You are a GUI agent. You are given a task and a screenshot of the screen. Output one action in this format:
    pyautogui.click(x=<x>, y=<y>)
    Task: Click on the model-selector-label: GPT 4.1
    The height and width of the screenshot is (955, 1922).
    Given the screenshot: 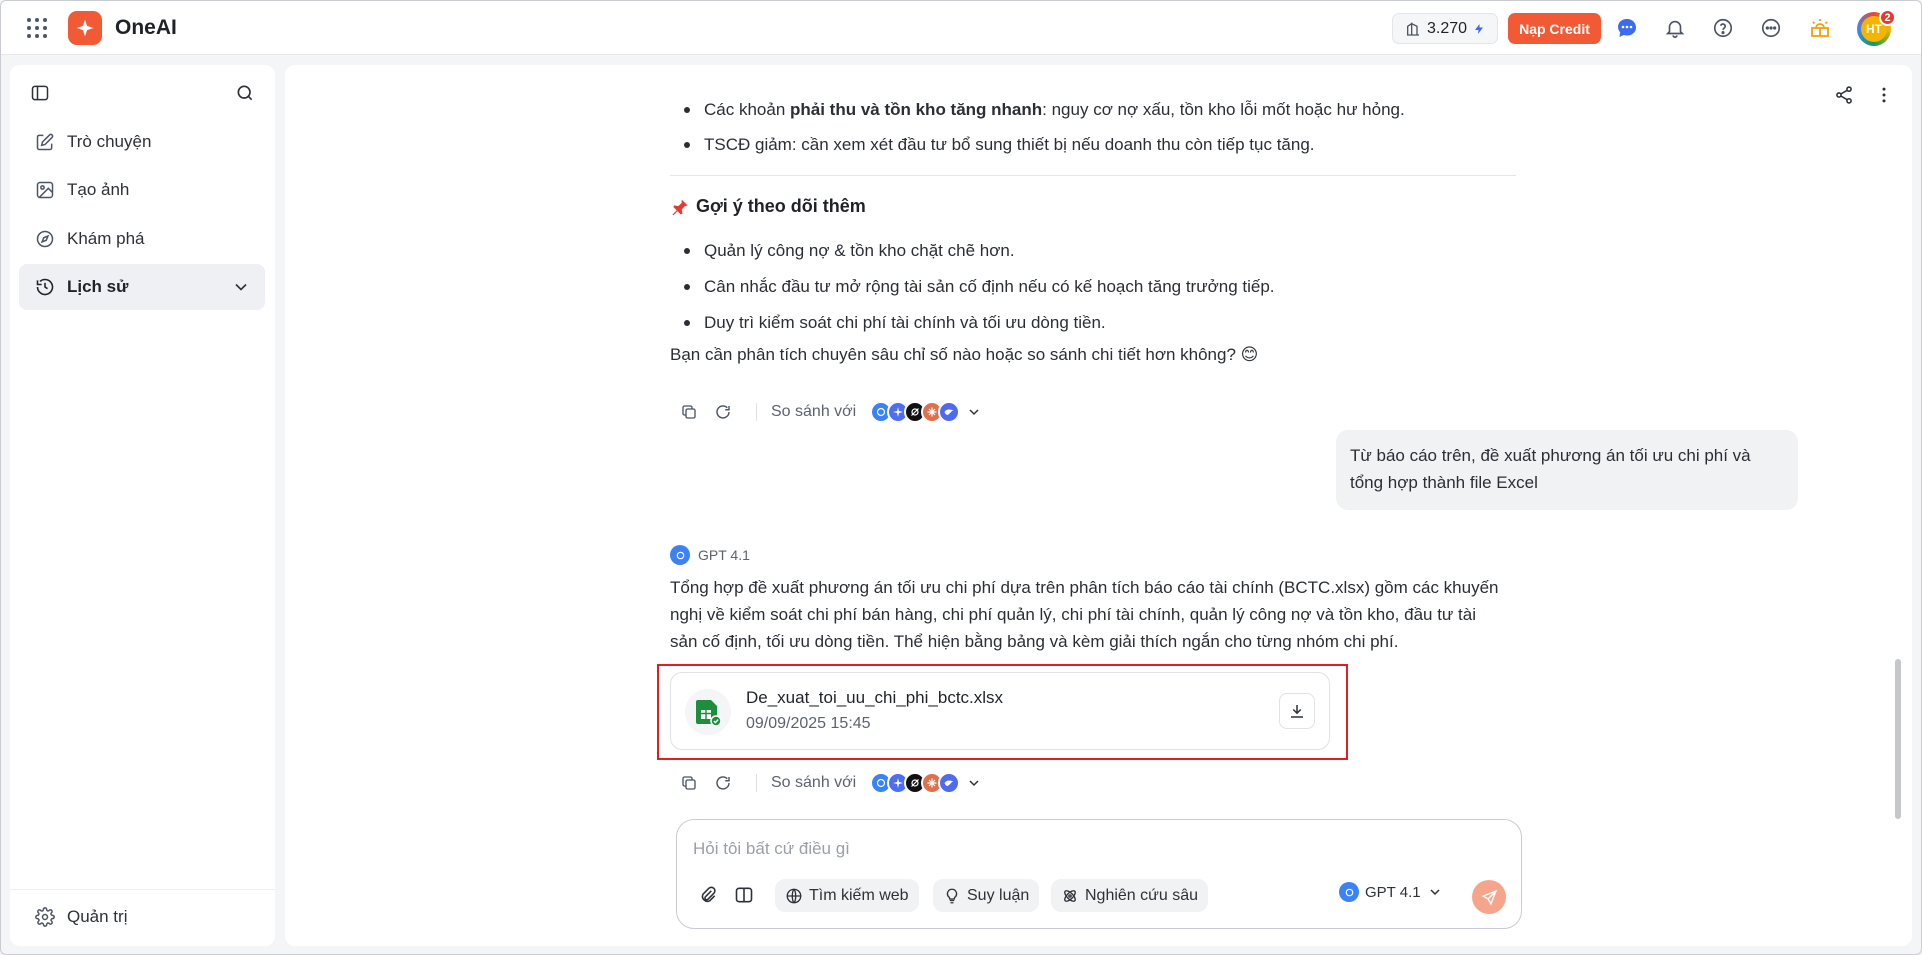 What is the action you would take?
    pyautogui.click(x=1393, y=892)
    